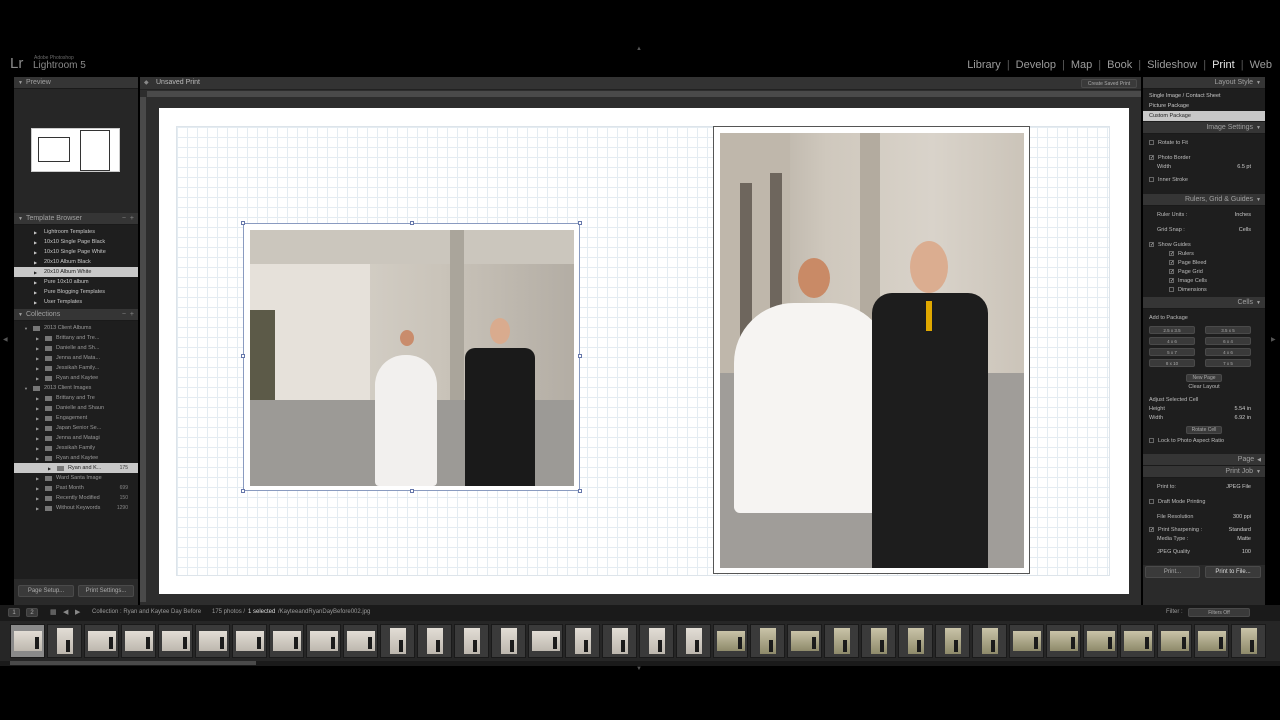 This screenshot has width=1280, height=720. What do you see at coordinates (1238, 487) in the screenshot?
I see `print-to-value: JPEG File` at bounding box center [1238, 487].